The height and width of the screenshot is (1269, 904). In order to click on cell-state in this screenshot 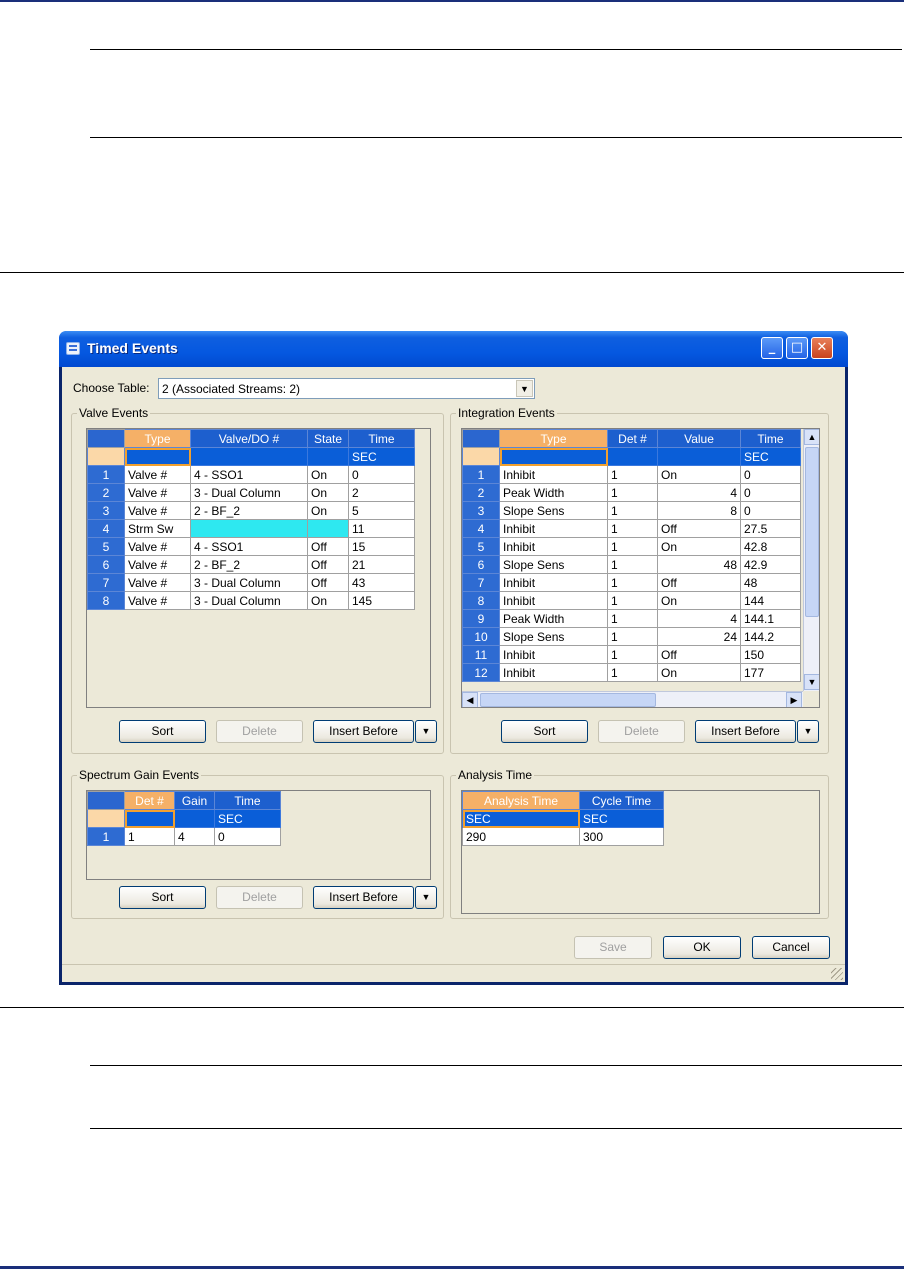, I will do `click(328, 528)`.